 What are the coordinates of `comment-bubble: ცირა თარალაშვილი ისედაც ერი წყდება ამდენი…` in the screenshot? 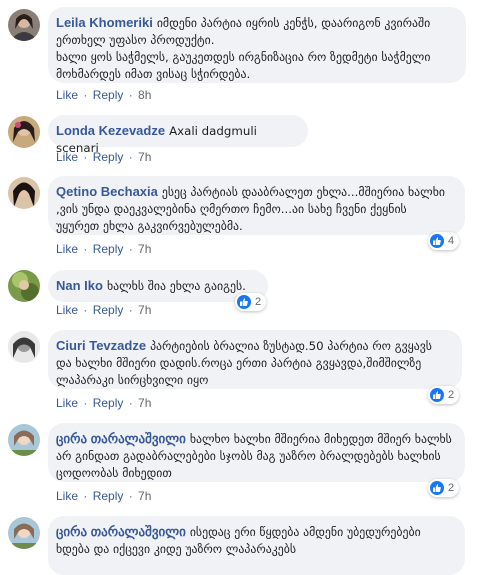 It's located at (256, 545).